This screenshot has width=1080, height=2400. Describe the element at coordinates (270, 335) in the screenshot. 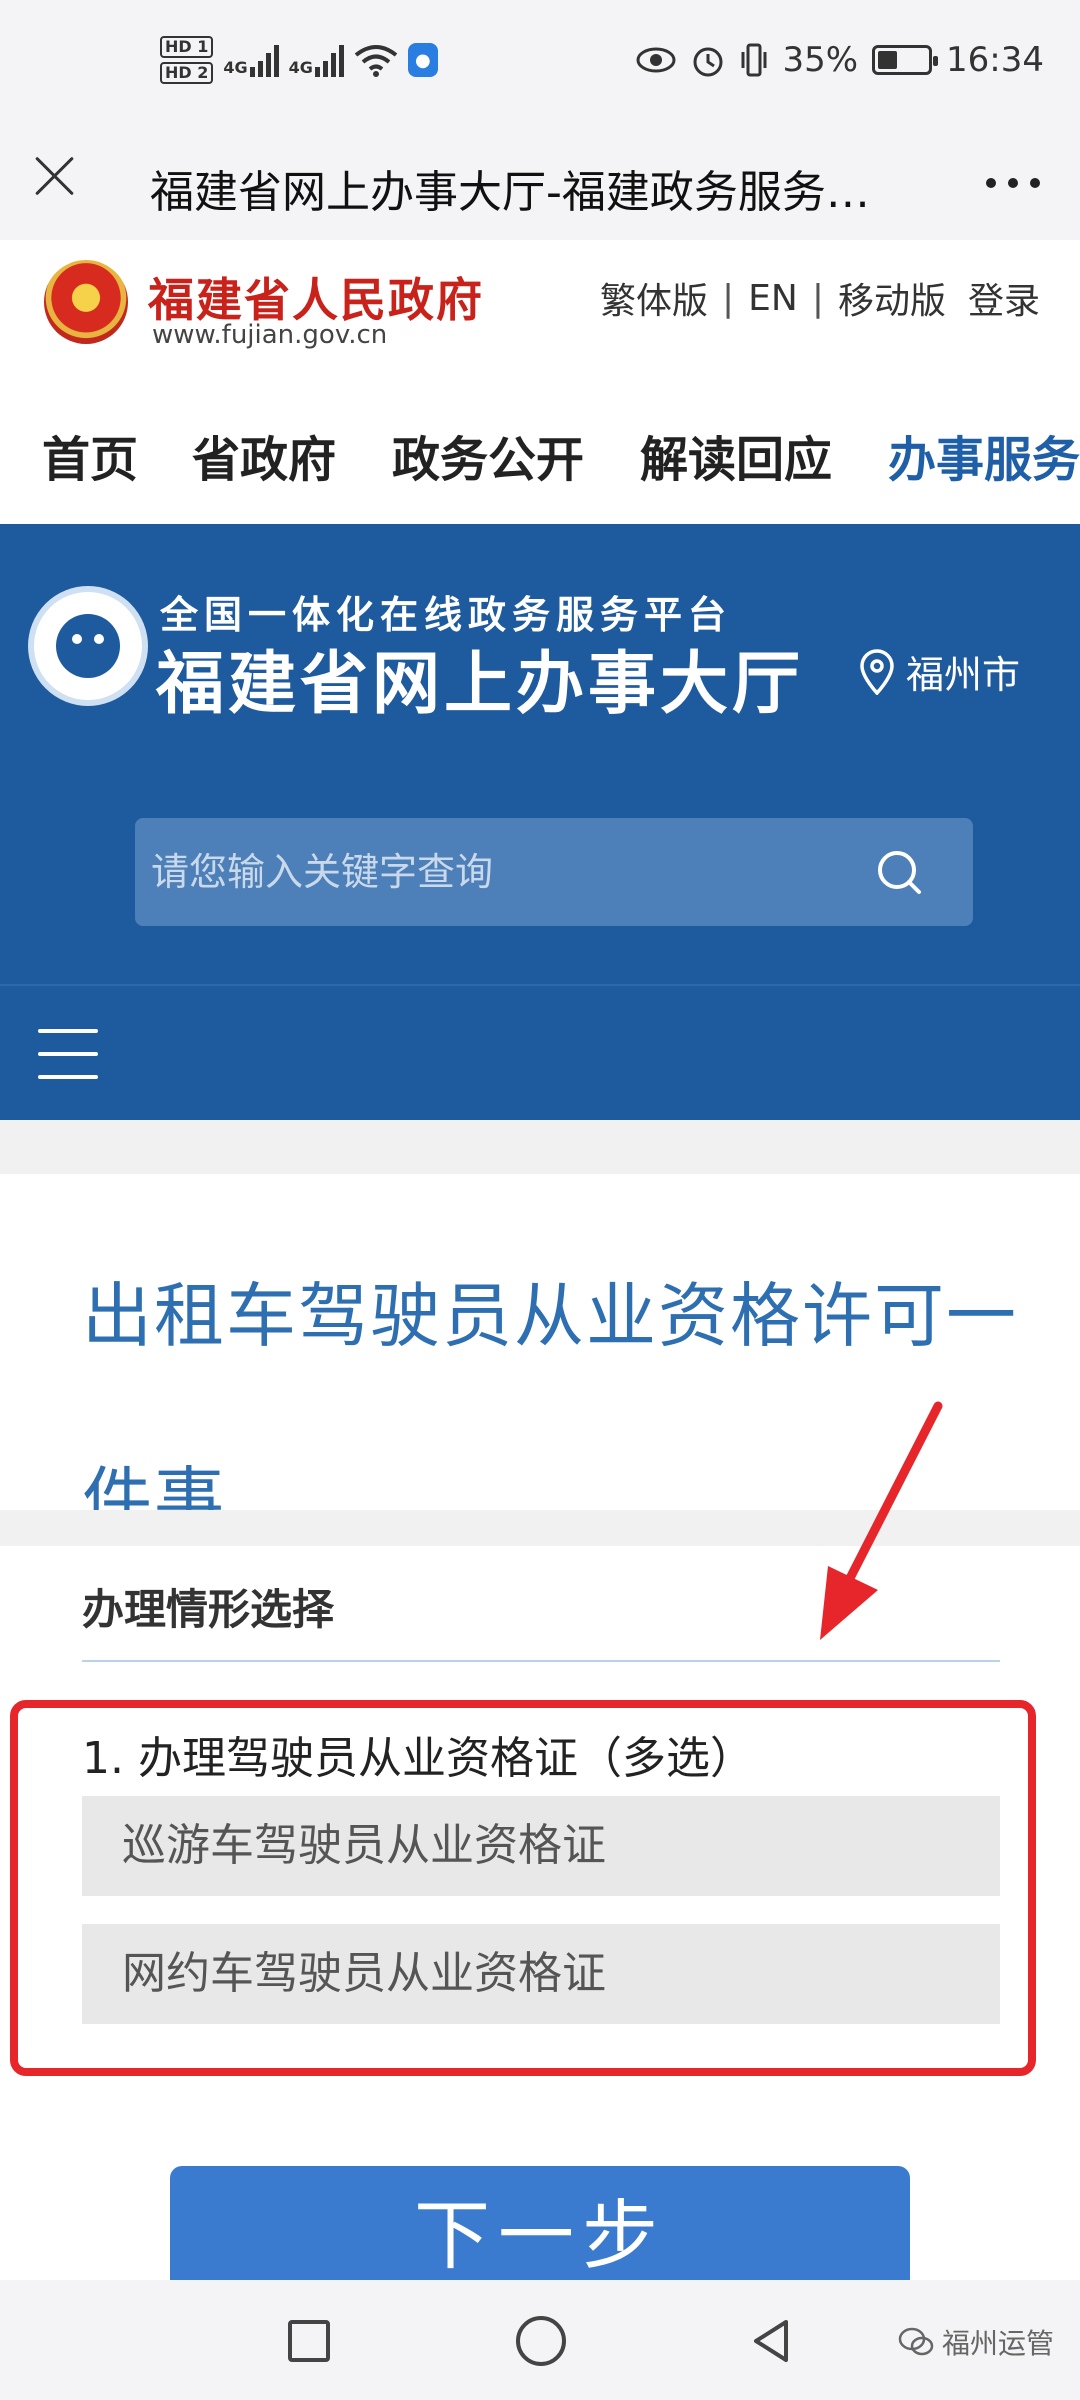

I see `gov-site-url: www.fujian.gov.cn` at that location.